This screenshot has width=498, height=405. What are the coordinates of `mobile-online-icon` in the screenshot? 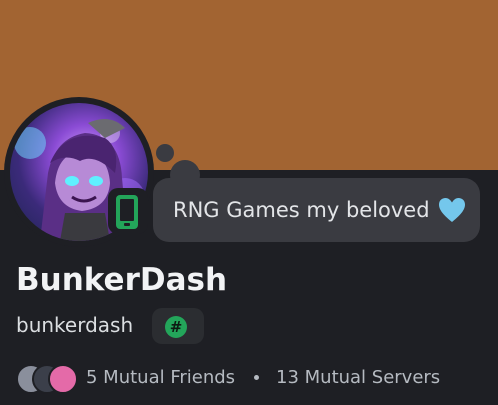 It's located at (127, 212).